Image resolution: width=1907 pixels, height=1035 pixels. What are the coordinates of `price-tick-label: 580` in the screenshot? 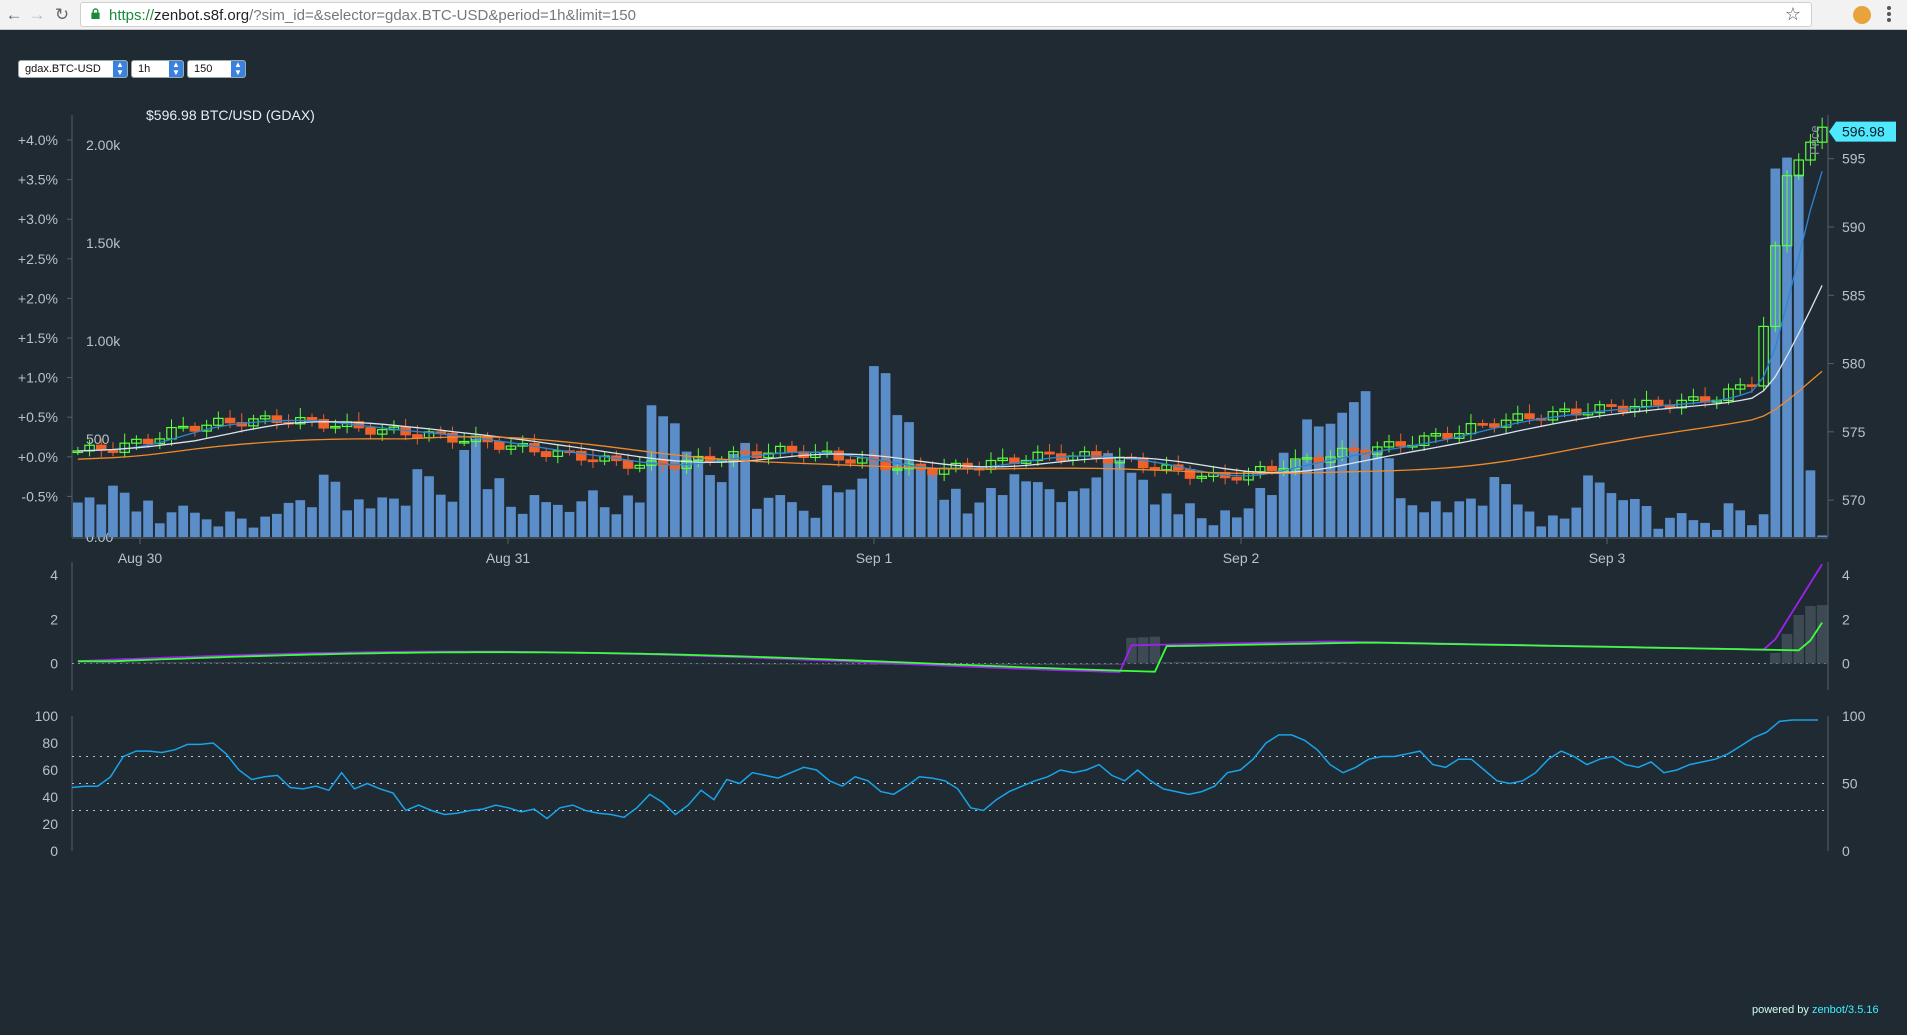 It's located at (1854, 364).